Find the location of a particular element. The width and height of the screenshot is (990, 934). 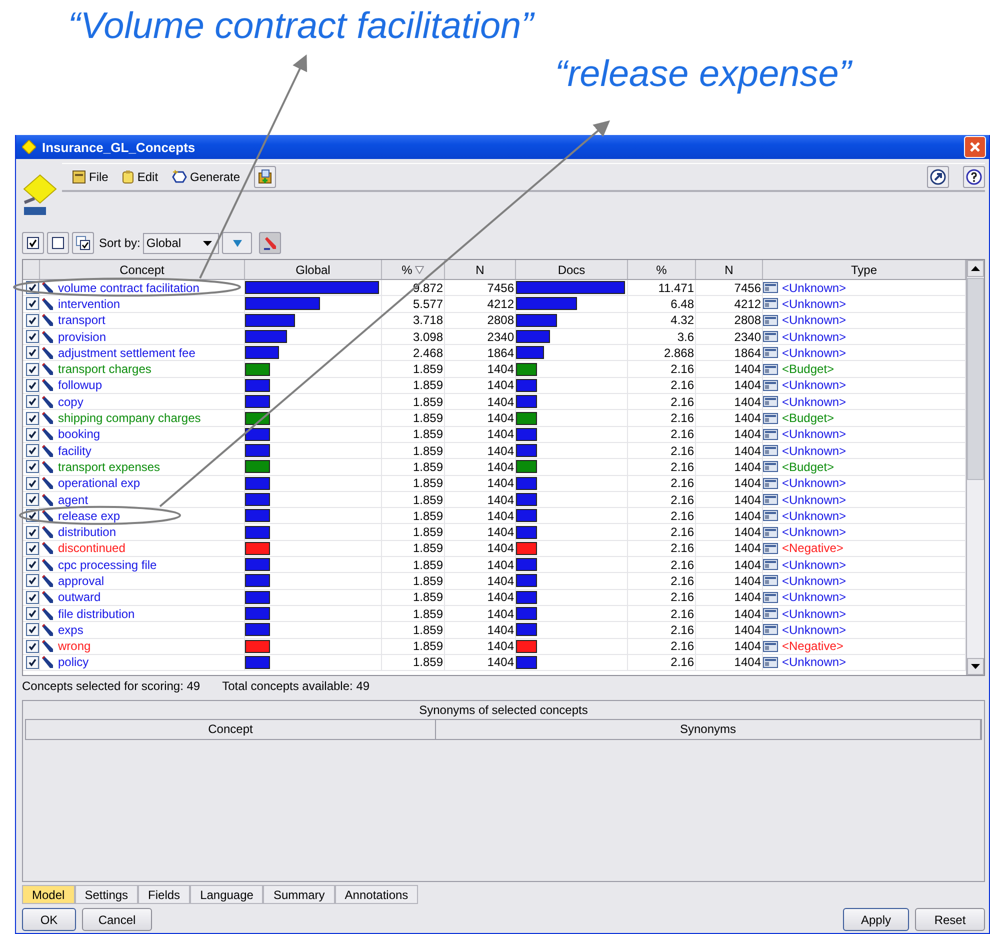

concept-name: transport expenses is located at coordinates (109, 467).